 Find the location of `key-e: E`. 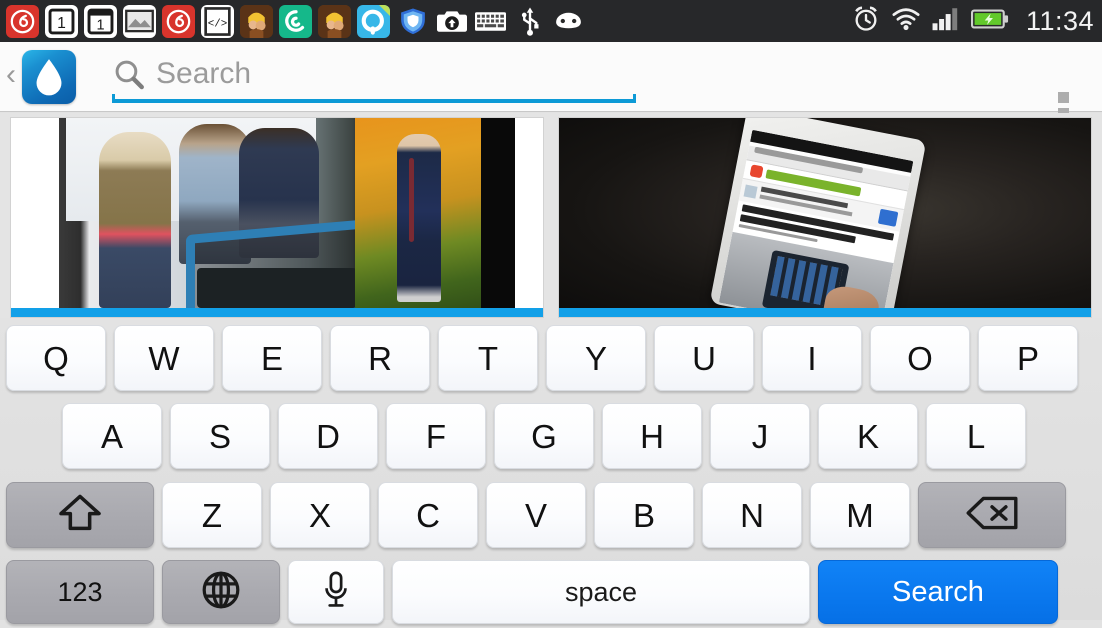

key-e: E is located at coordinates (272, 358).